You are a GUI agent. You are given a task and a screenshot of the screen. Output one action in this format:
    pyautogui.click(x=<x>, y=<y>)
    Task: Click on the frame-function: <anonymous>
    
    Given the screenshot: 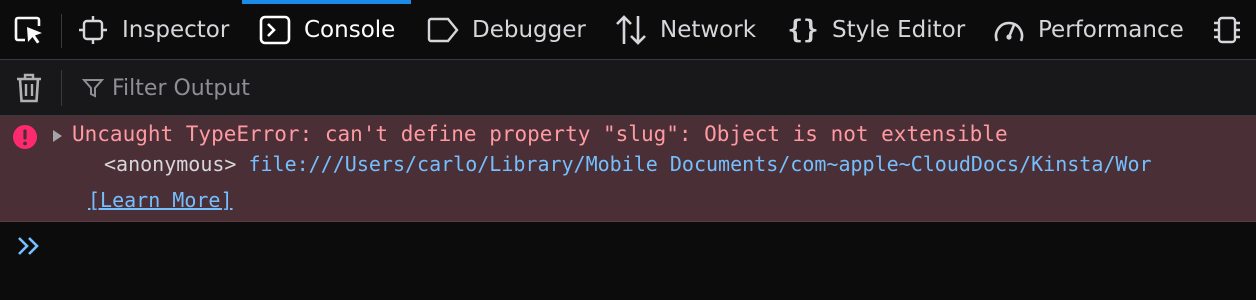 What is the action you would take?
    pyautogui.click(x=170, y=164)
    